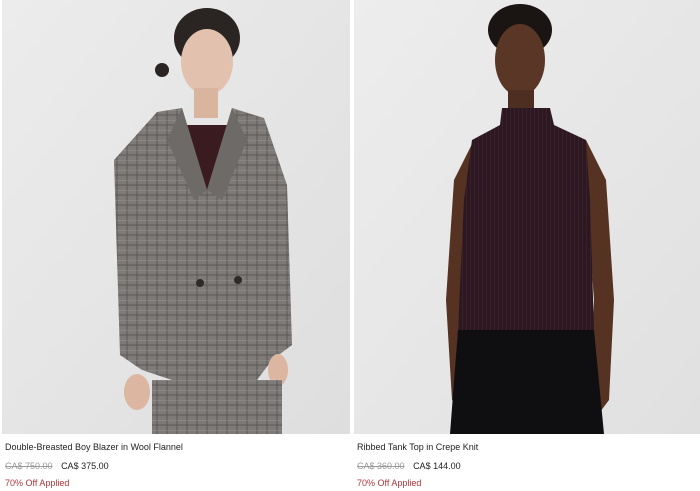  I want to click on product-price: CA$ 360.00 CA$ 144.00, so click(409, 466).